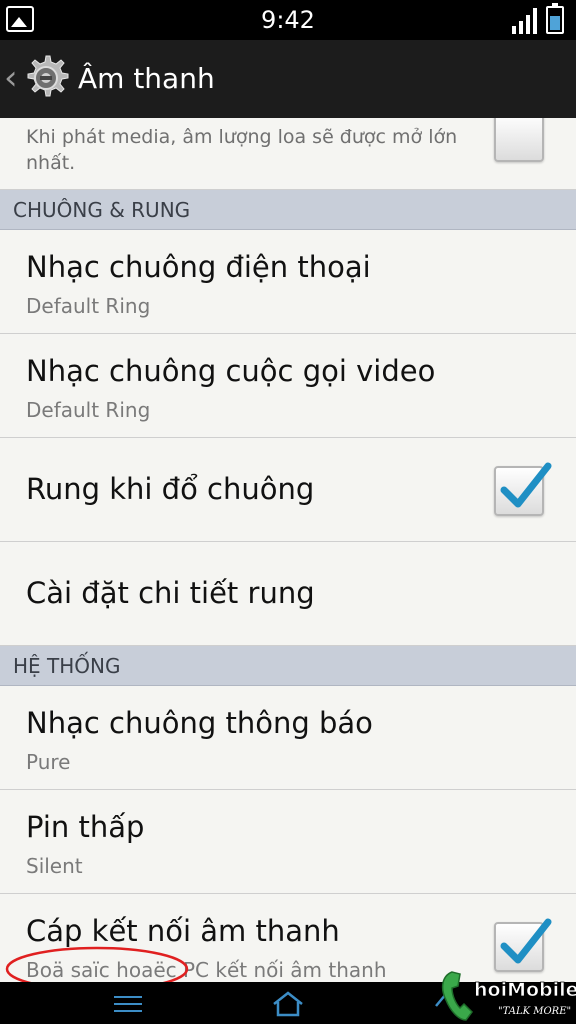  What do you see at coordinates (46, 78) in the screenshot?
I see `settings-gear-icon` at bounding box center [46, 78].